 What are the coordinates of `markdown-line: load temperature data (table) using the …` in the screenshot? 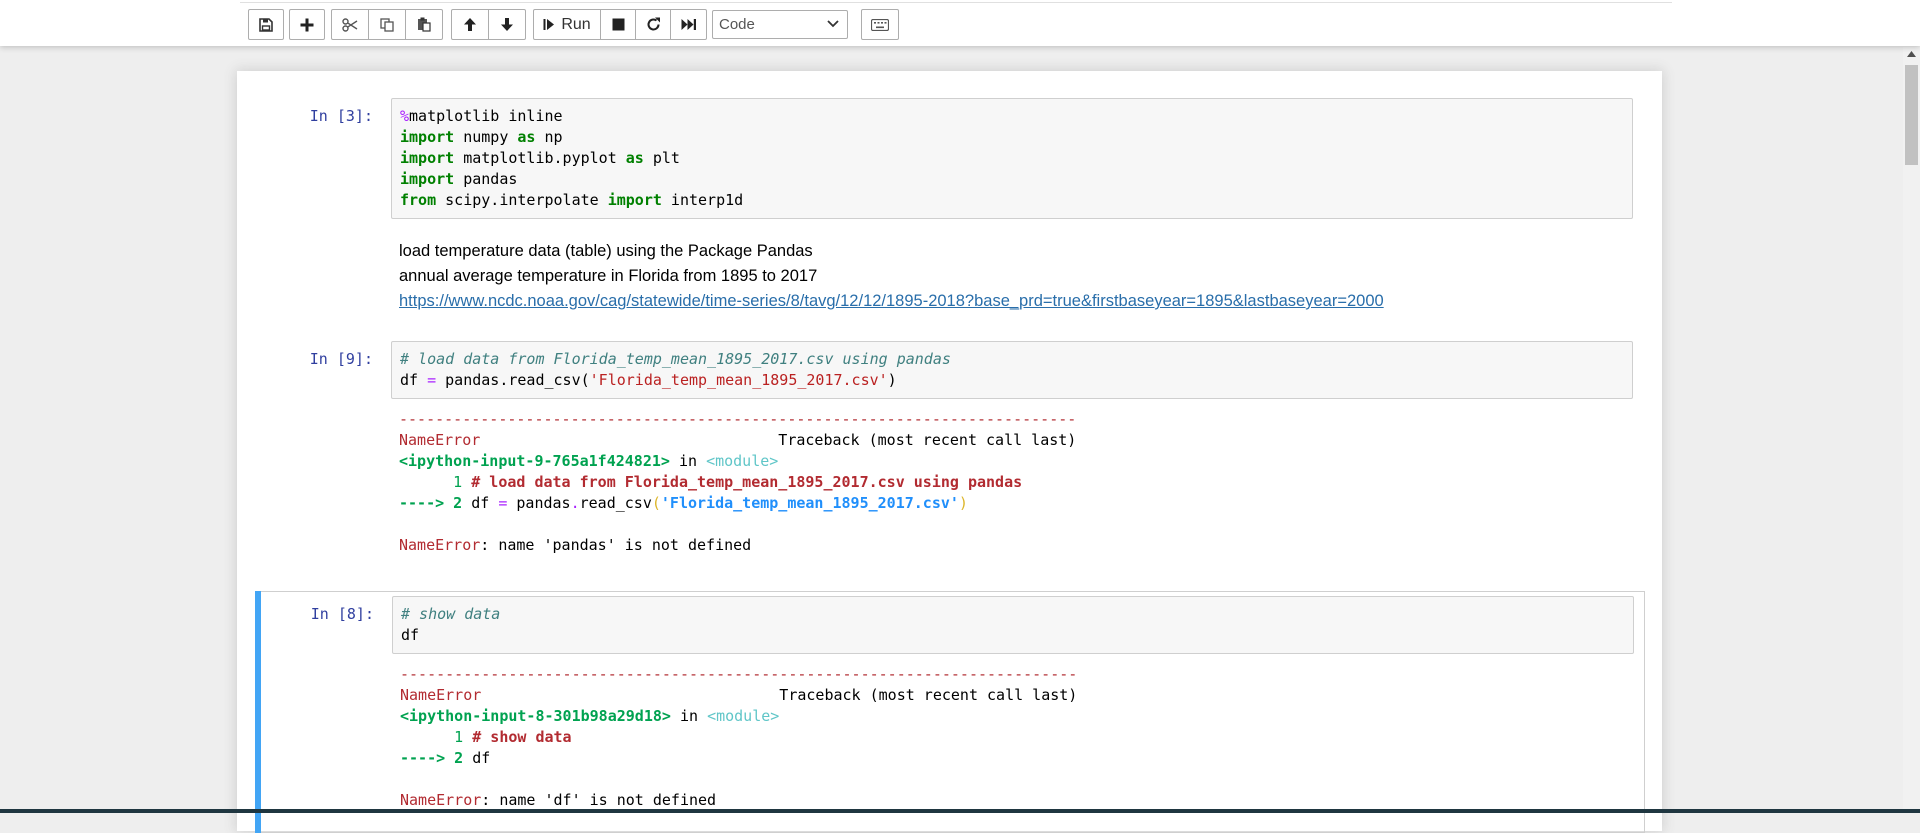 It's located at (606, 251).